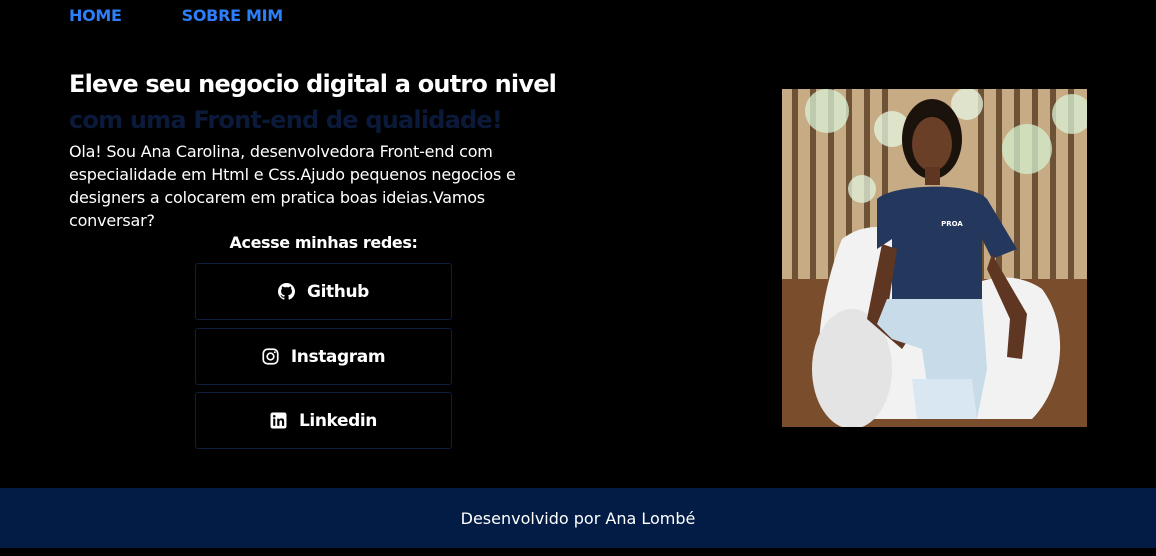 This screenshot has height=556, width=1156. I want to click on nav-home-link: HOME, so click(95, 15).